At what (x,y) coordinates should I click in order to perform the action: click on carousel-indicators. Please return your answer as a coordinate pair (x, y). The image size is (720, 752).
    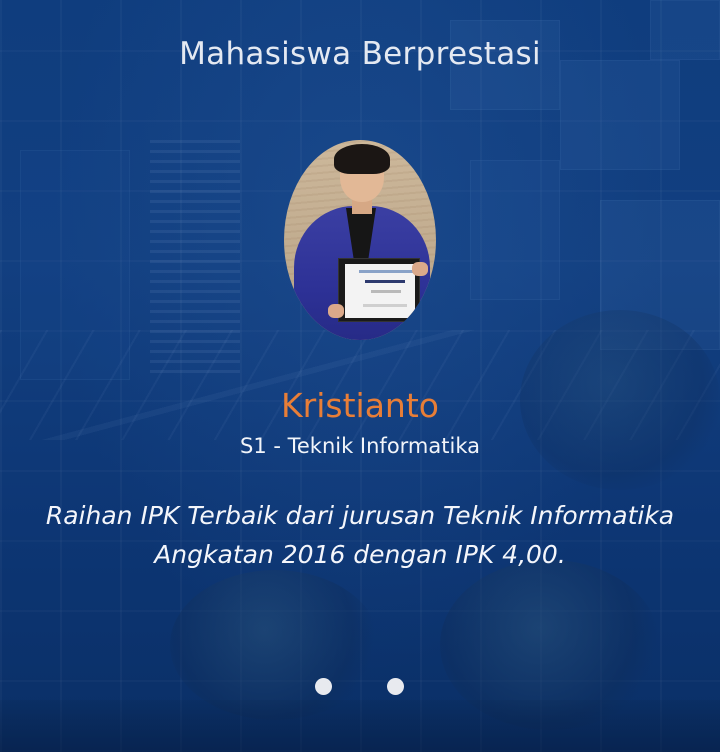
    Looking at the image, I should click on (360, 687).